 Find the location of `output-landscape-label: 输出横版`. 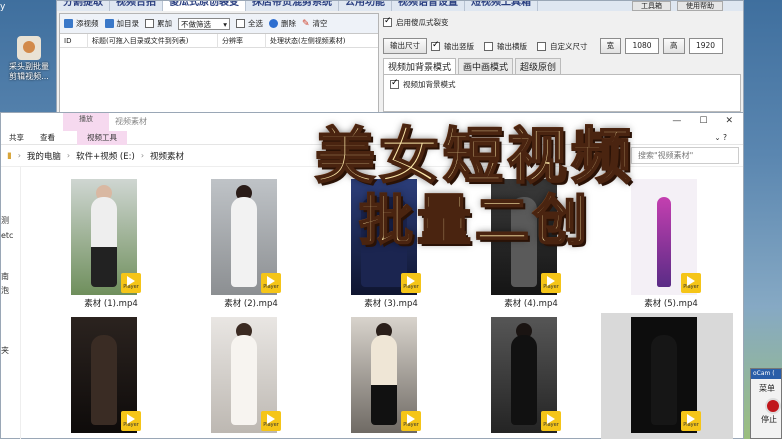

output-landscape-label: 输出横版 is located at coordinates (512, 46).